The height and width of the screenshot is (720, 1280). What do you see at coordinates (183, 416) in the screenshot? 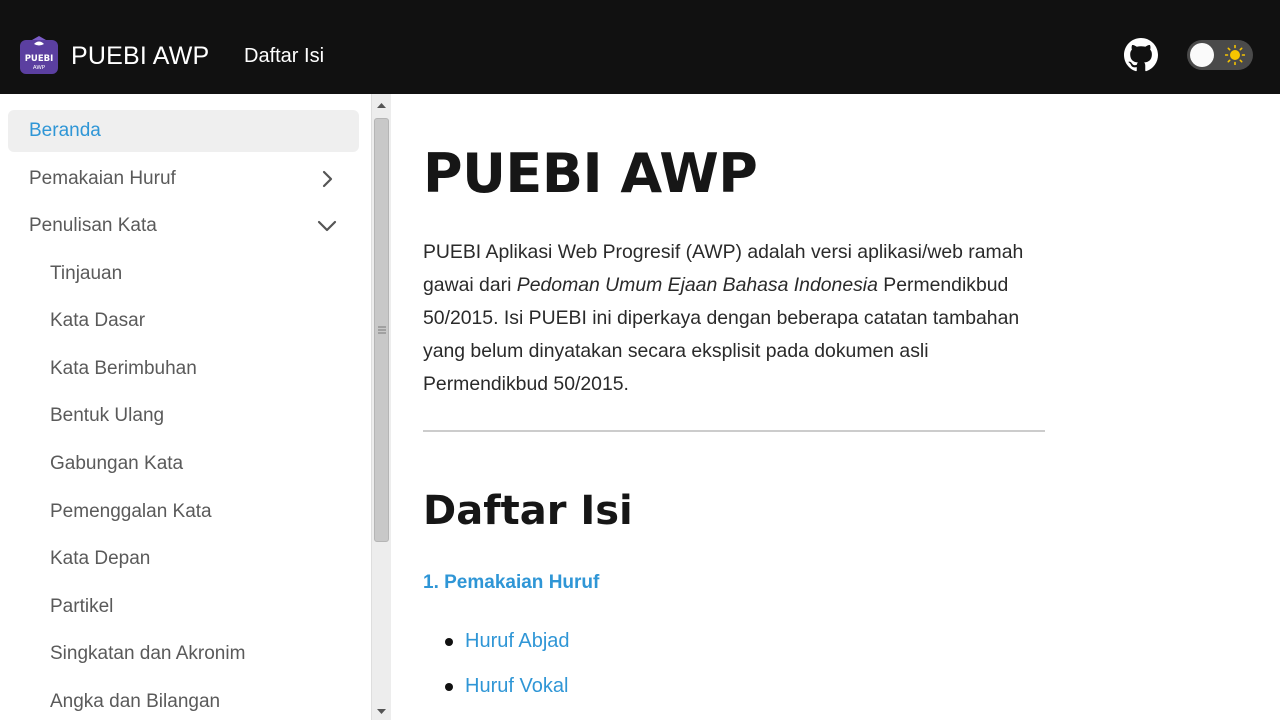
I see `sidebar-item-bentuk-ulang: Bentuk Ulang` at bounding box center [183, 416].